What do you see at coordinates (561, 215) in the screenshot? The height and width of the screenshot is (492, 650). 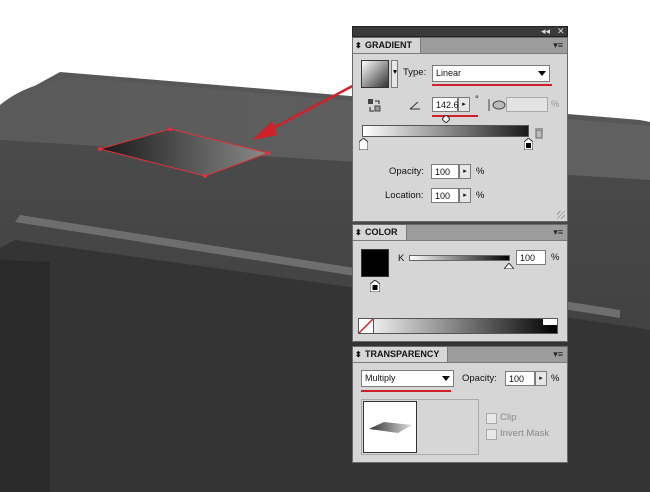 I see `resize-grip` at bounding box center [561, 215].